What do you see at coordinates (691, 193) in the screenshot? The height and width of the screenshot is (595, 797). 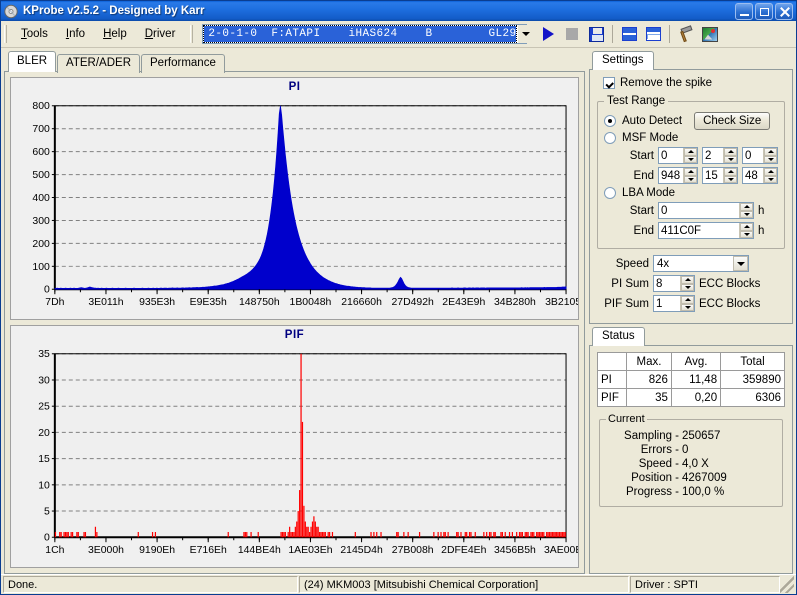 I see `lba-mode-row: LBA Mode` at bounding box center [691, 193].